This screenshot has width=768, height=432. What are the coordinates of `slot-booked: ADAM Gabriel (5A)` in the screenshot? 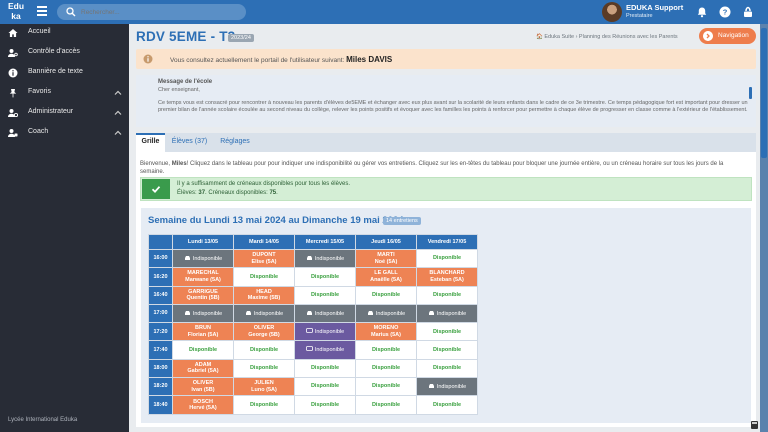 It's located at (203, 368).